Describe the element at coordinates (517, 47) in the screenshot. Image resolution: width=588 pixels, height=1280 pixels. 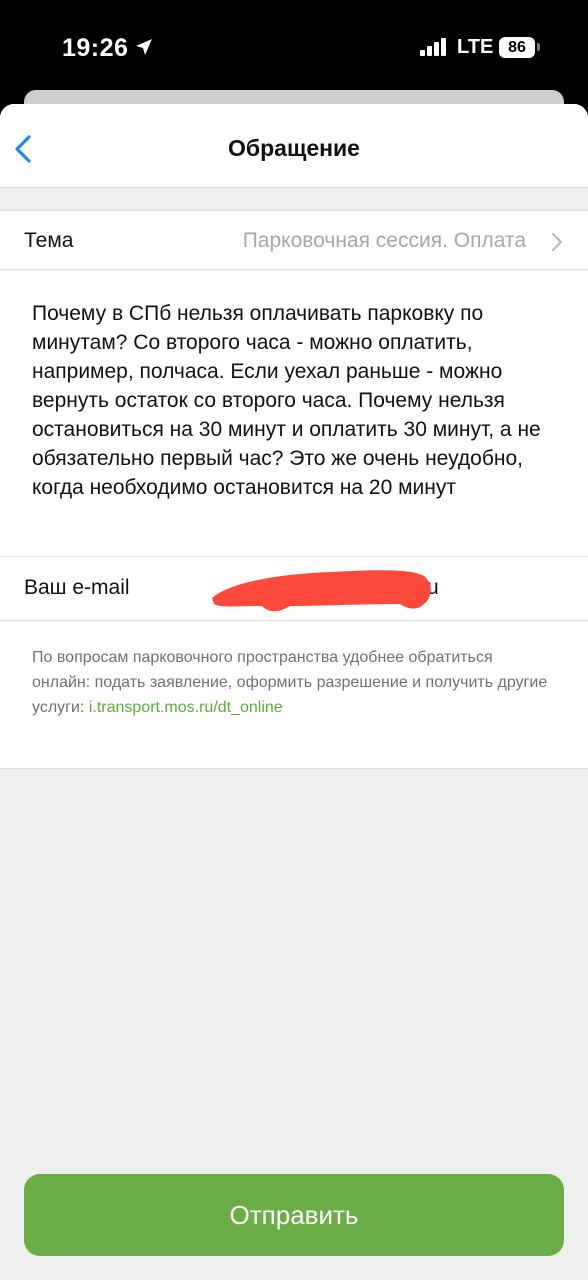
I see `battery-icon: 86` at that location.